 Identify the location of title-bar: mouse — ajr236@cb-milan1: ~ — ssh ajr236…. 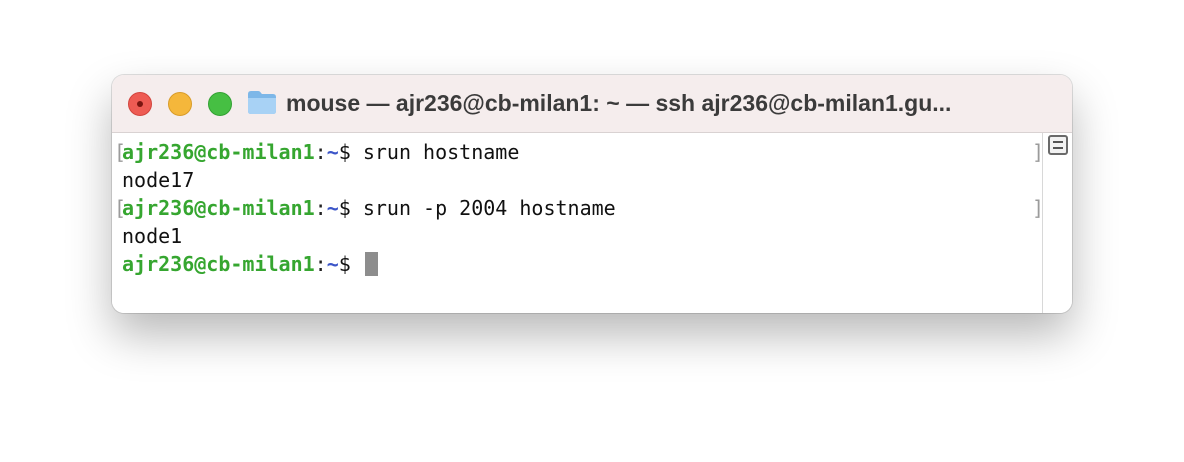
(592, 104).